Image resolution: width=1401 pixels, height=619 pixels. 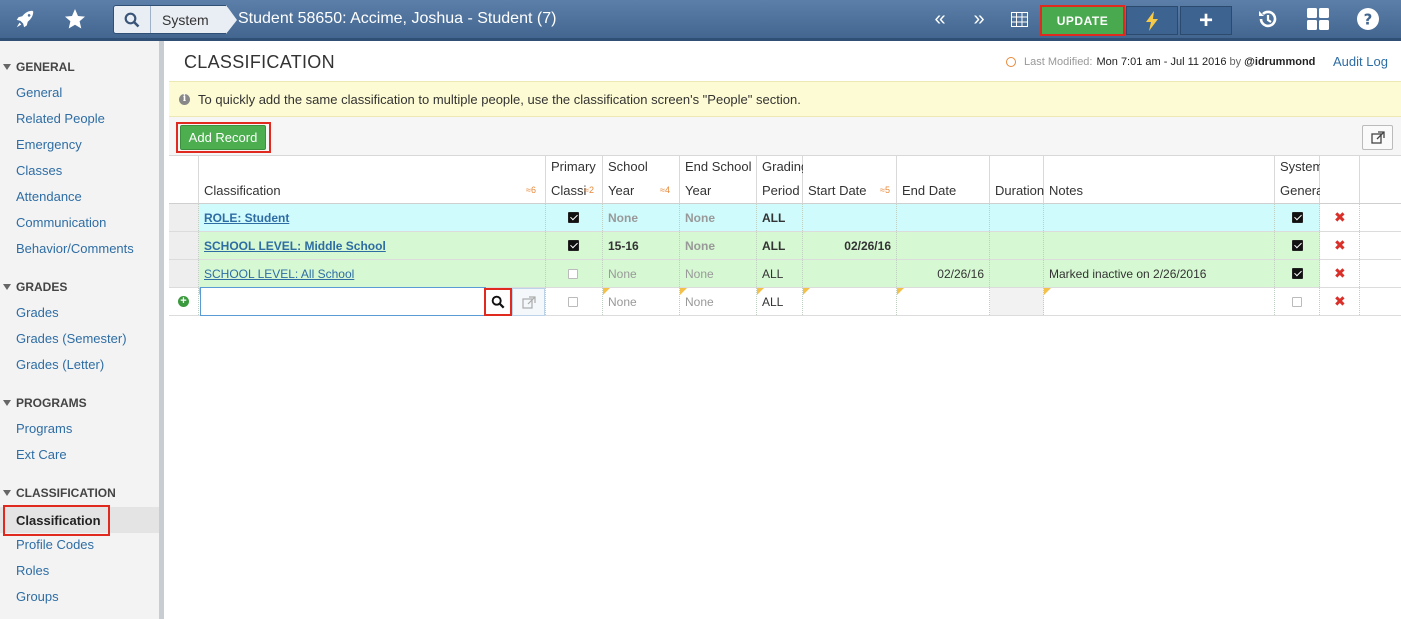 I want to click on header-notes: Notes, so click(x=1159, y=180).